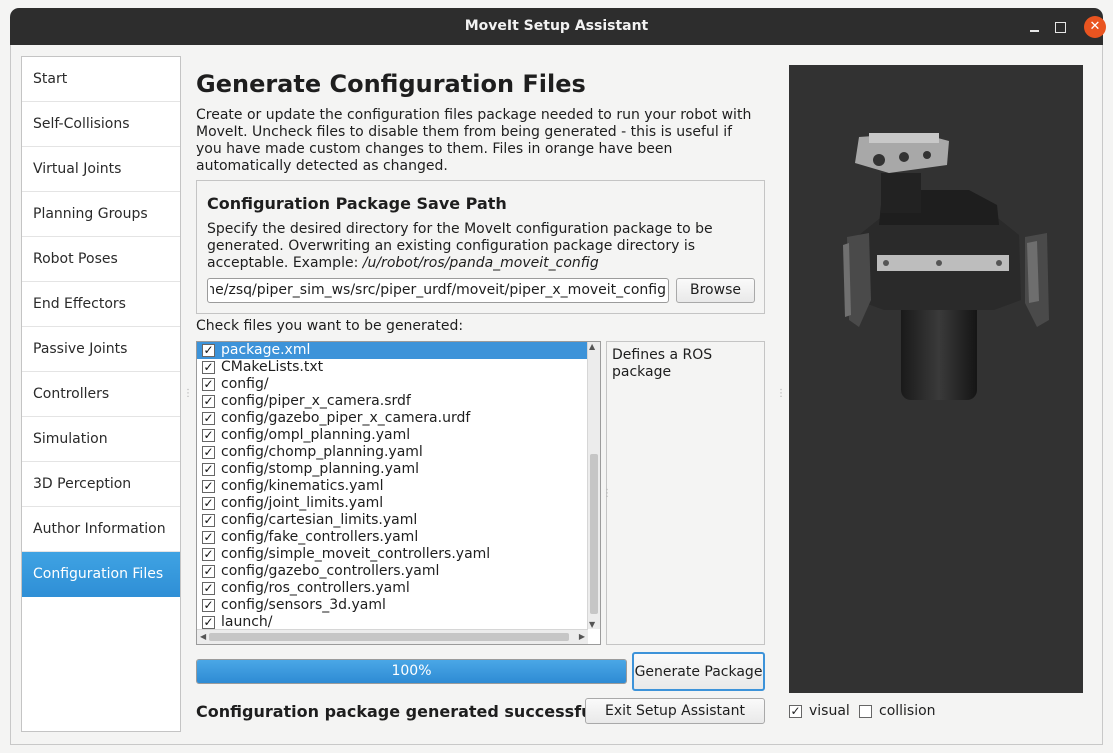  I want to click on sidebar-item-author-information: Author Information, so click(101, 529).